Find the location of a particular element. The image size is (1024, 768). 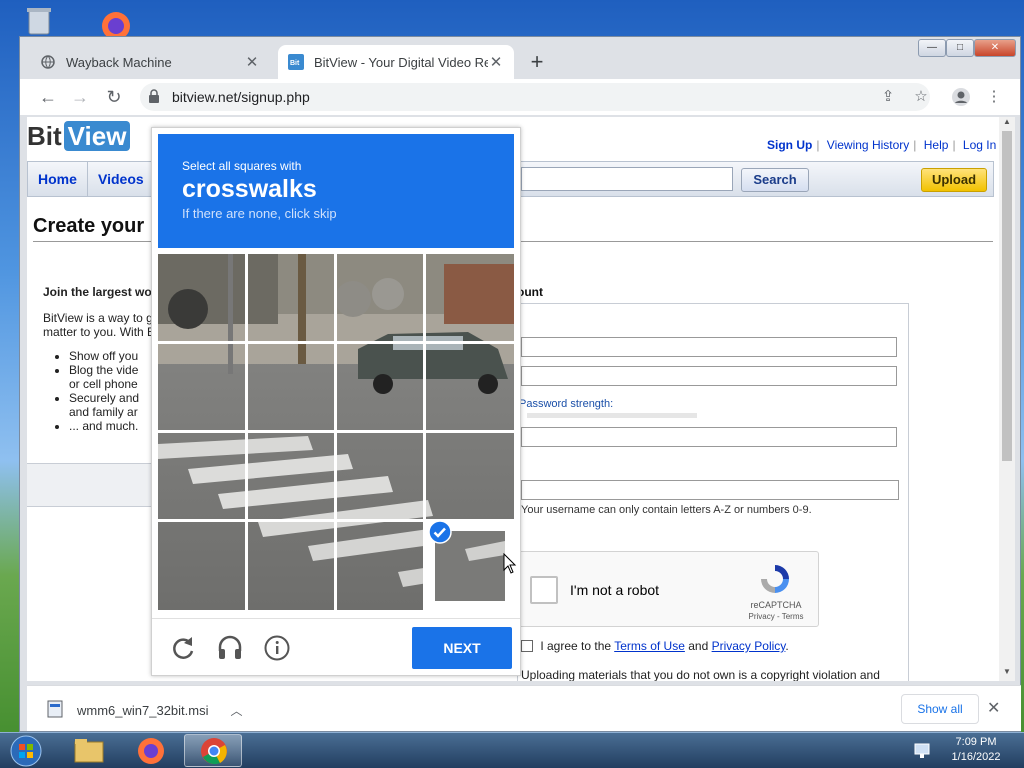

show-all-button: Show all is located at coordinates (940, 709).